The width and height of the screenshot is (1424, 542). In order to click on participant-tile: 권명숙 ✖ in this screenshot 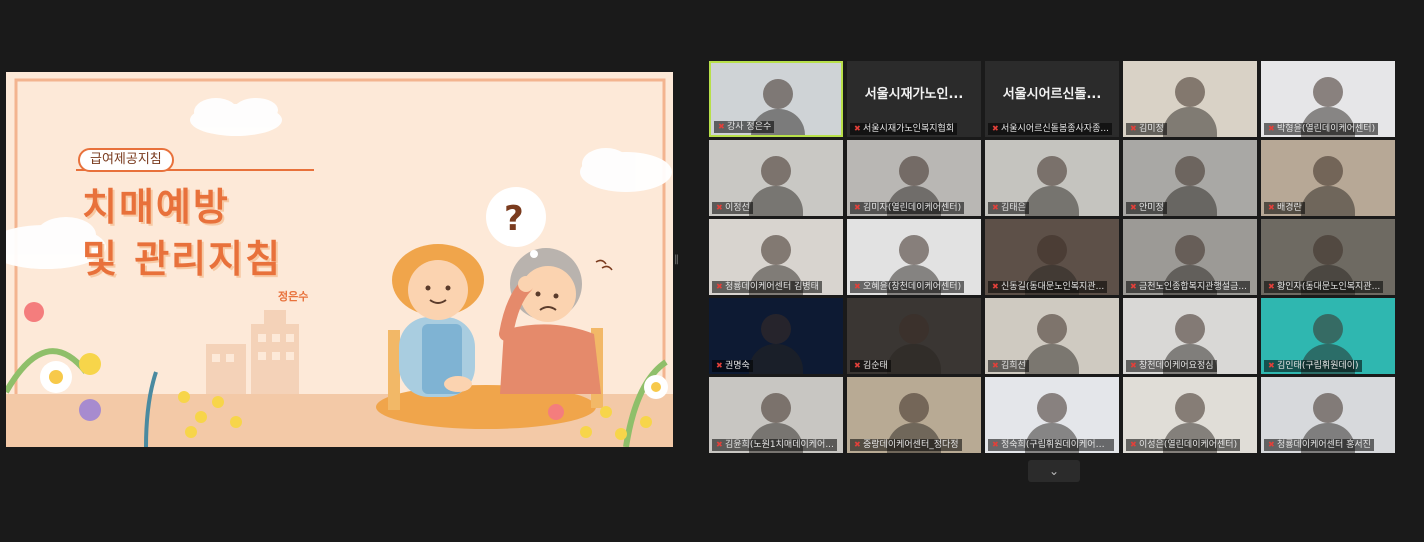, I will do `click(776, 336)`.